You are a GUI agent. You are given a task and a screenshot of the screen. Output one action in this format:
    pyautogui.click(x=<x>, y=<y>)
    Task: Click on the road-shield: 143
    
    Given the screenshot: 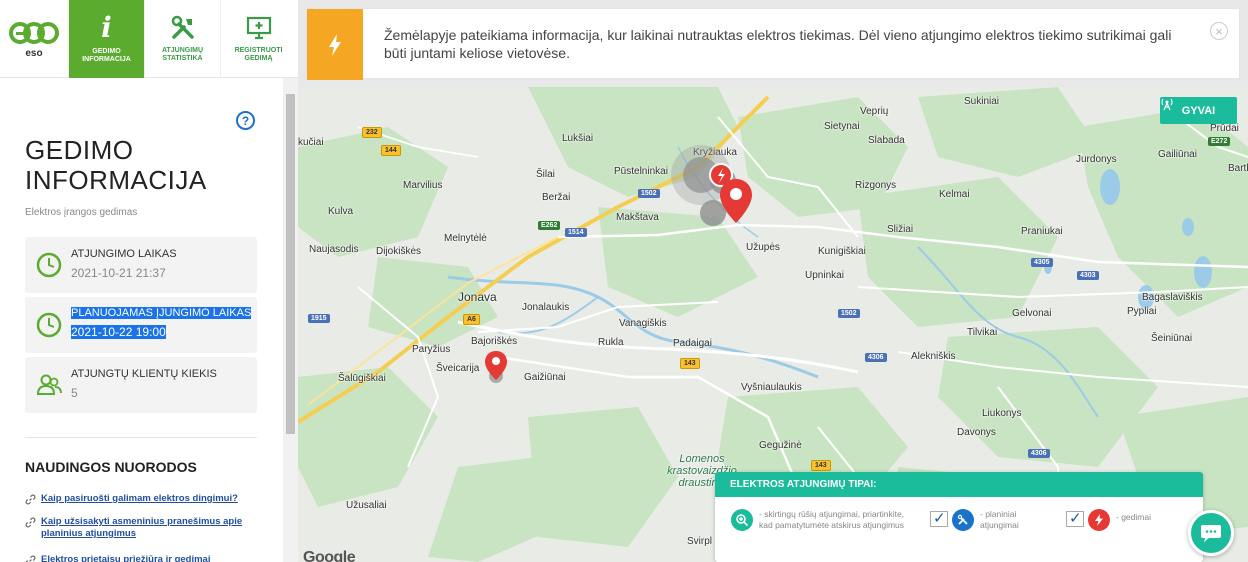 What is the action you would take?
    pyautogui.click(x=690, y=363)
    